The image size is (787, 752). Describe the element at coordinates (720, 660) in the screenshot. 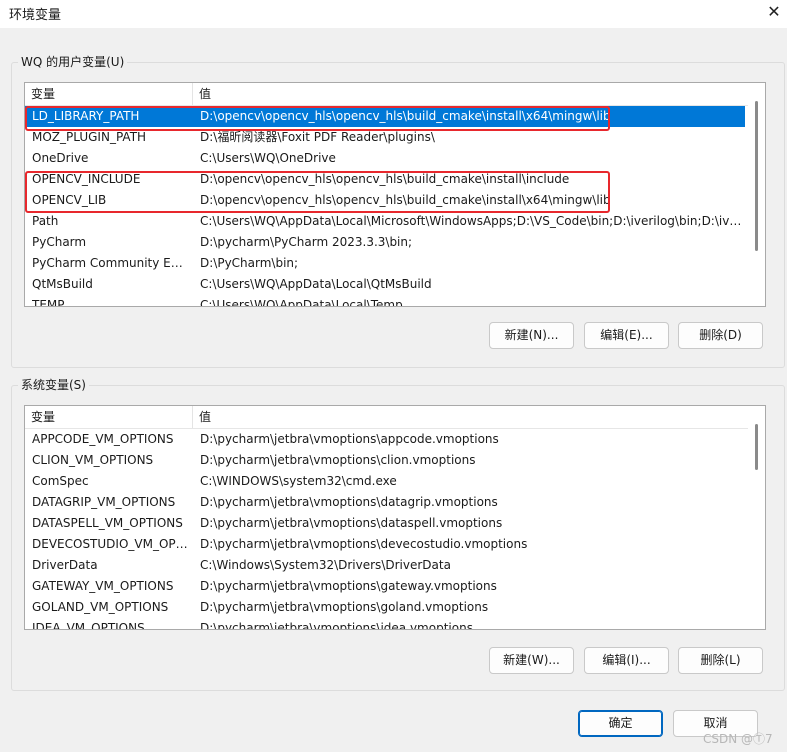

I see `system-delete-button: 删除(L)` at that location.